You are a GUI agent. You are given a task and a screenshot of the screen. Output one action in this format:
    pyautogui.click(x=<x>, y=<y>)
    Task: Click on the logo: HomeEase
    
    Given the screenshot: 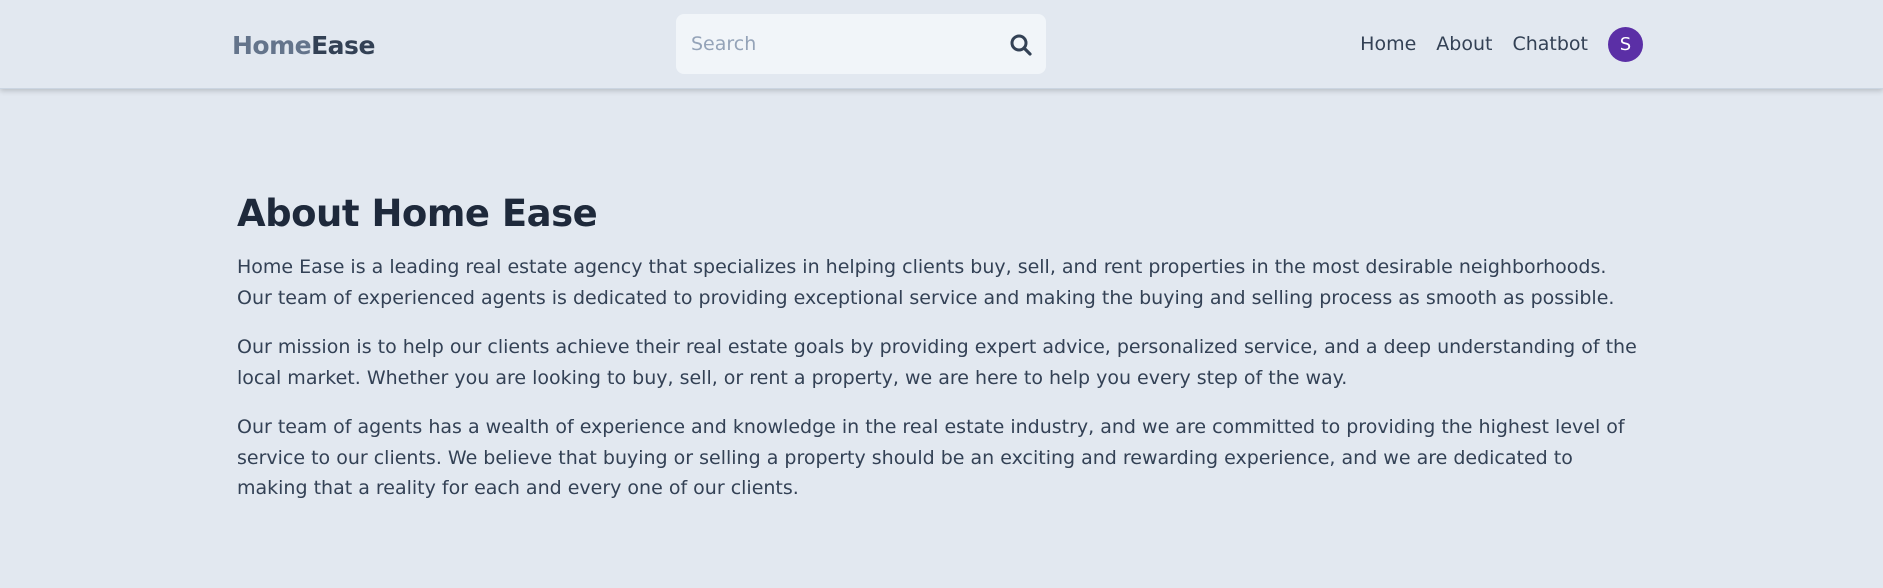 What is the action you would take?
    pyautogui.click(x=303, y=46)
    